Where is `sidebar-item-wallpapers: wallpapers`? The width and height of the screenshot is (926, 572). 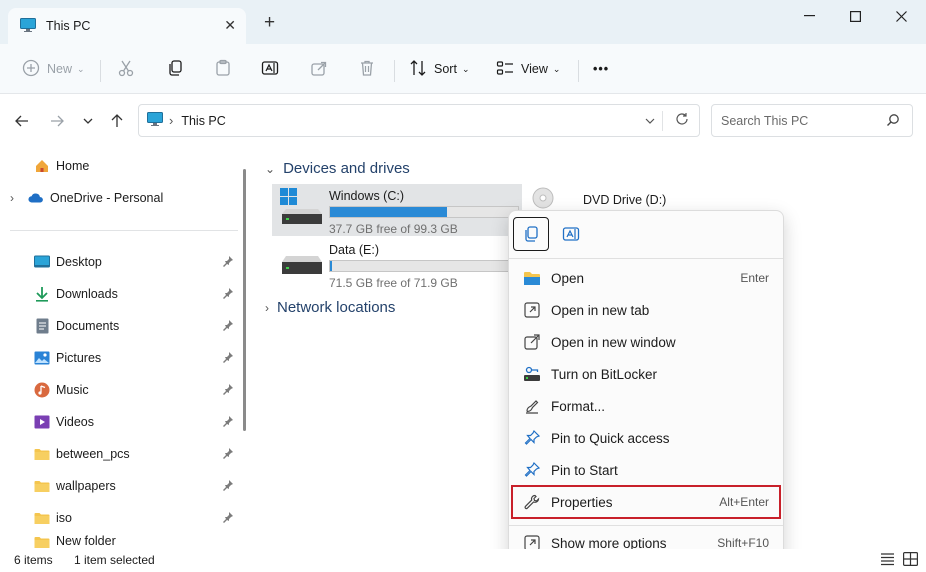
sidebar-item-wallpapers: wallpapers is located at coordinates (137, 486).